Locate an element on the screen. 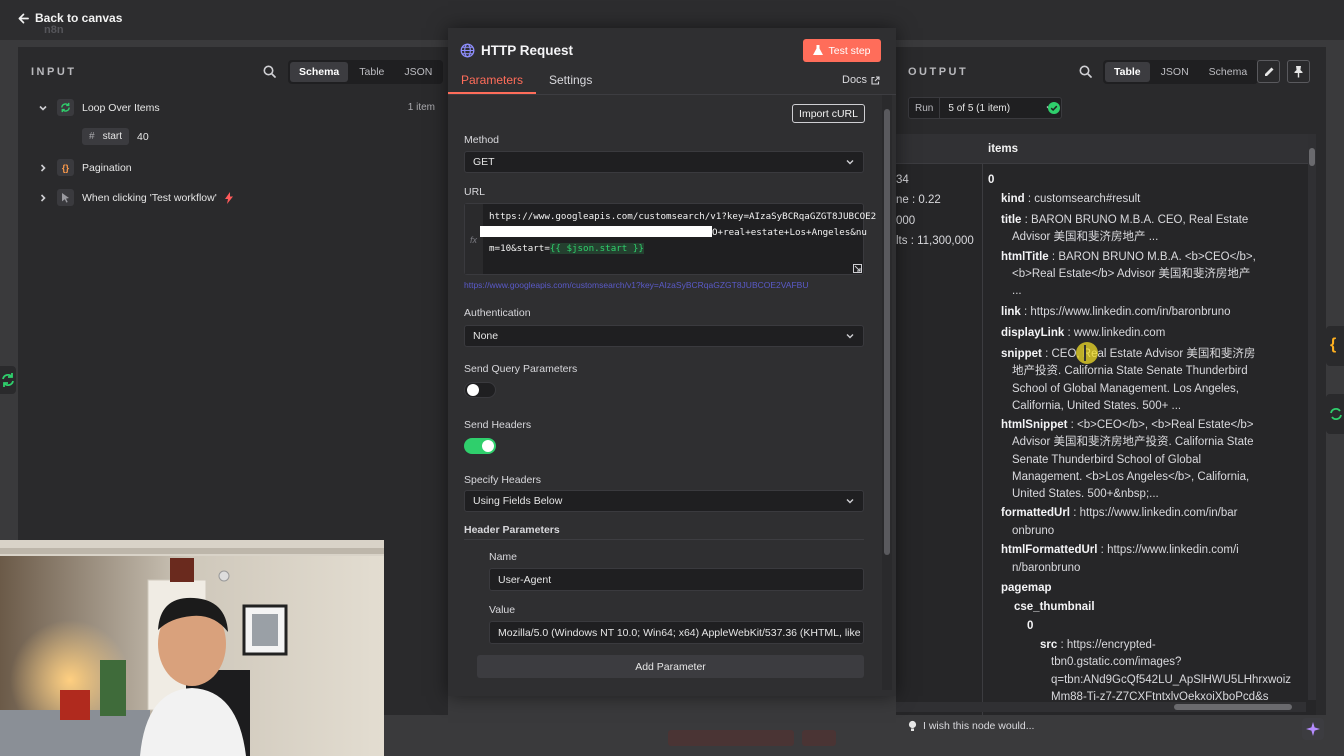  table-header-row is located at coordinates (1106, 149).